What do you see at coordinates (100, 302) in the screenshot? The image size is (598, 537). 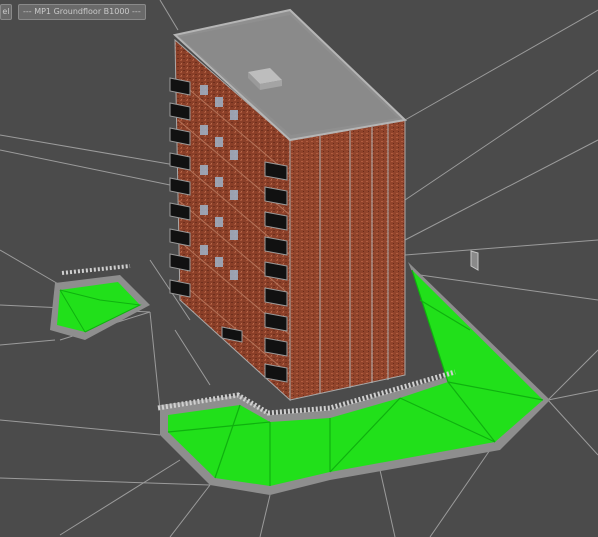 I see `ground-patch-left` at bounding box center [100, 302].